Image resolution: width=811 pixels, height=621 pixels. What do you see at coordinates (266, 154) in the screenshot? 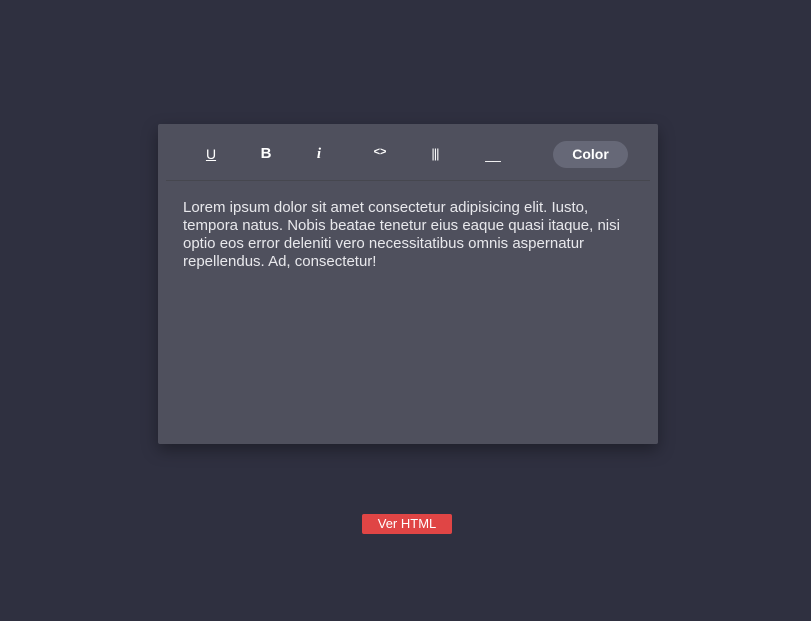
I see `bold-button: B` at bounding box center [266, 154].